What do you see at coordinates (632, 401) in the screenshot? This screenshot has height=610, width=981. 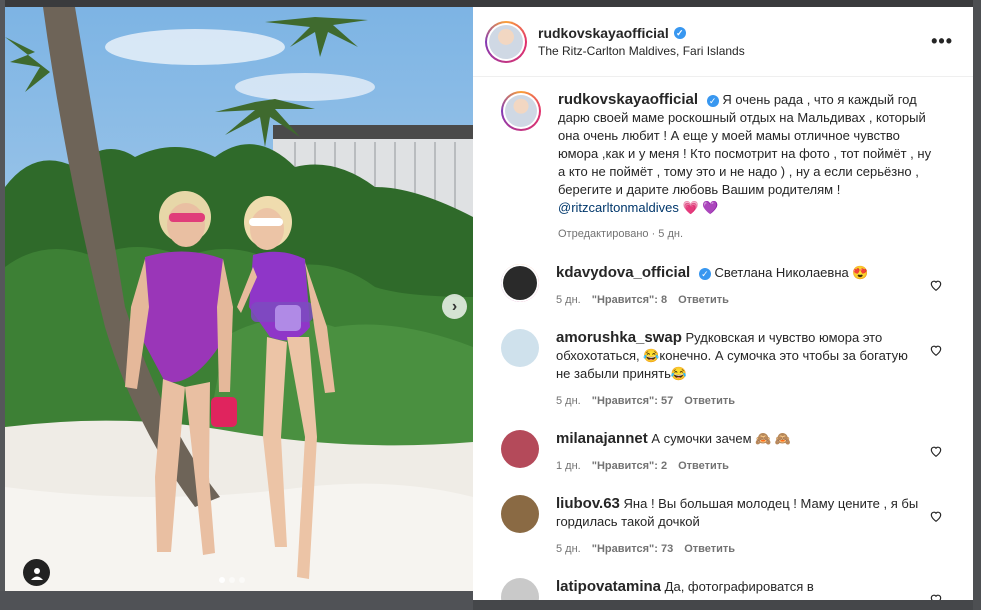 I see `comment-likes: "Нравится": 57` at bounding box center [632, 401].